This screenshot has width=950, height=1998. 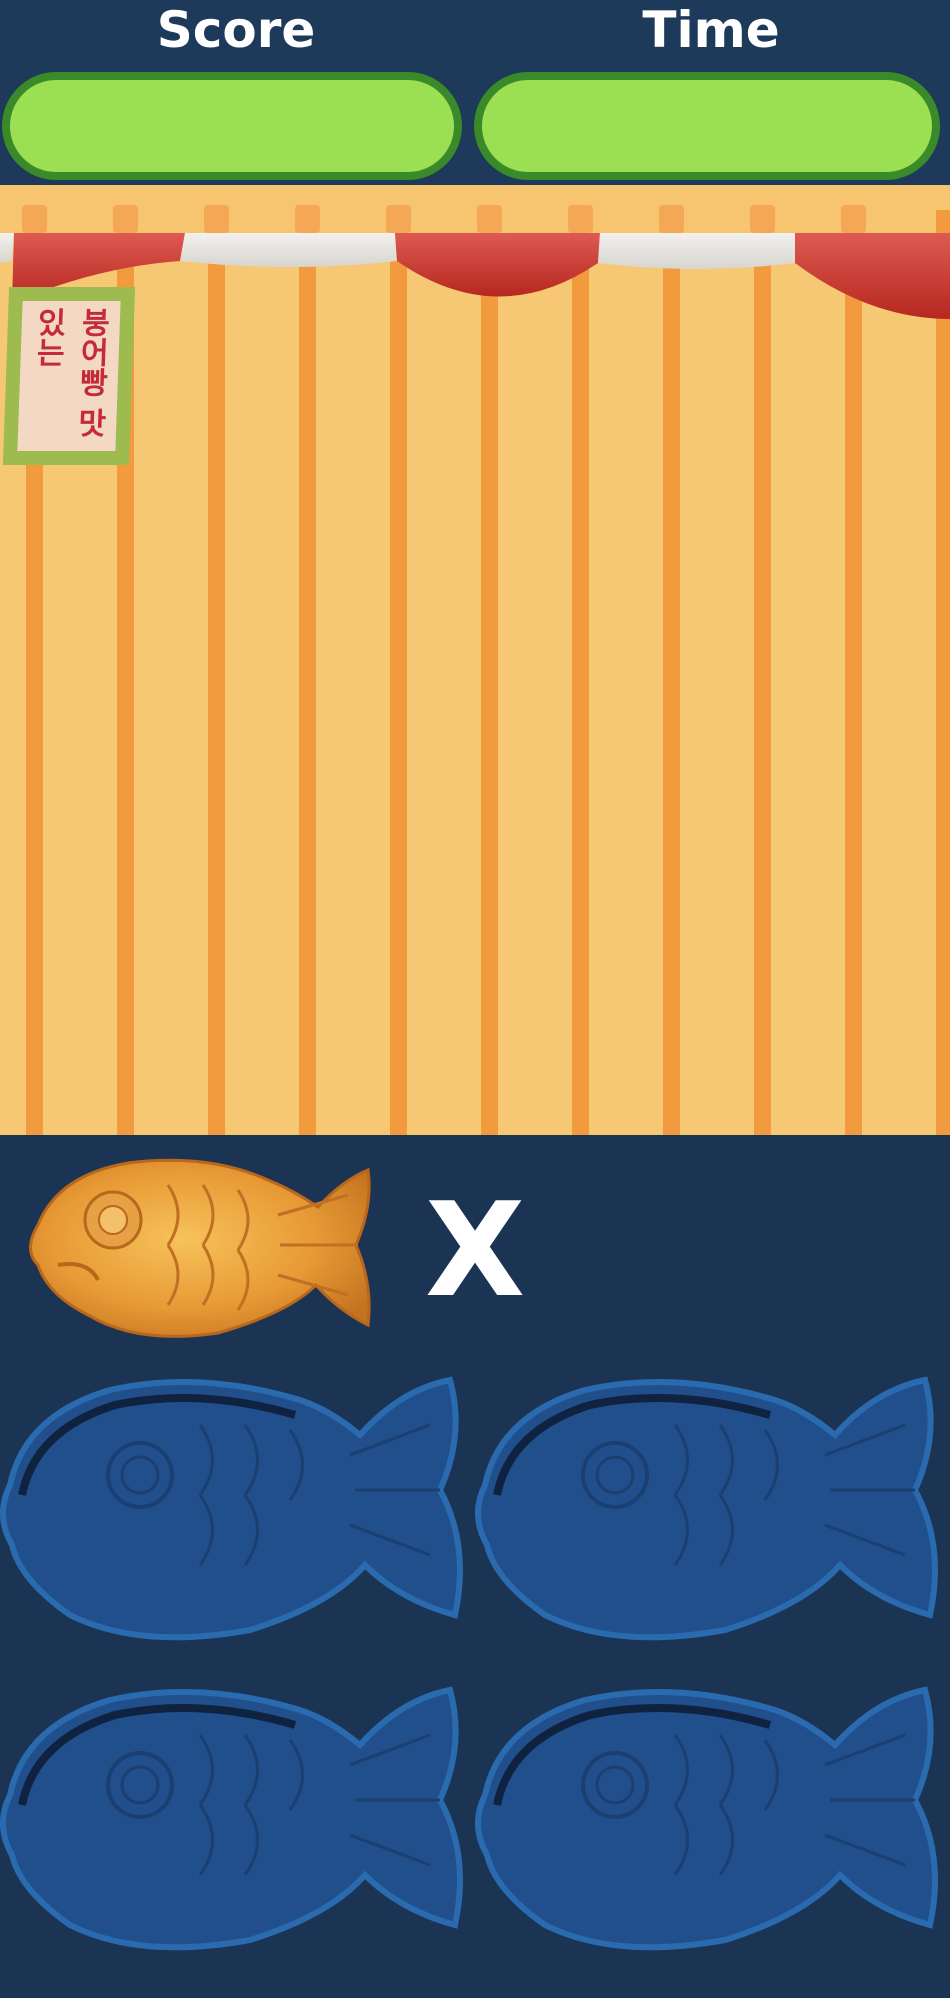 What do you see at coordinates (198, 1250) in the screenshot?
I see `bungeoppang-icon` at bounding box center [198, 1250].